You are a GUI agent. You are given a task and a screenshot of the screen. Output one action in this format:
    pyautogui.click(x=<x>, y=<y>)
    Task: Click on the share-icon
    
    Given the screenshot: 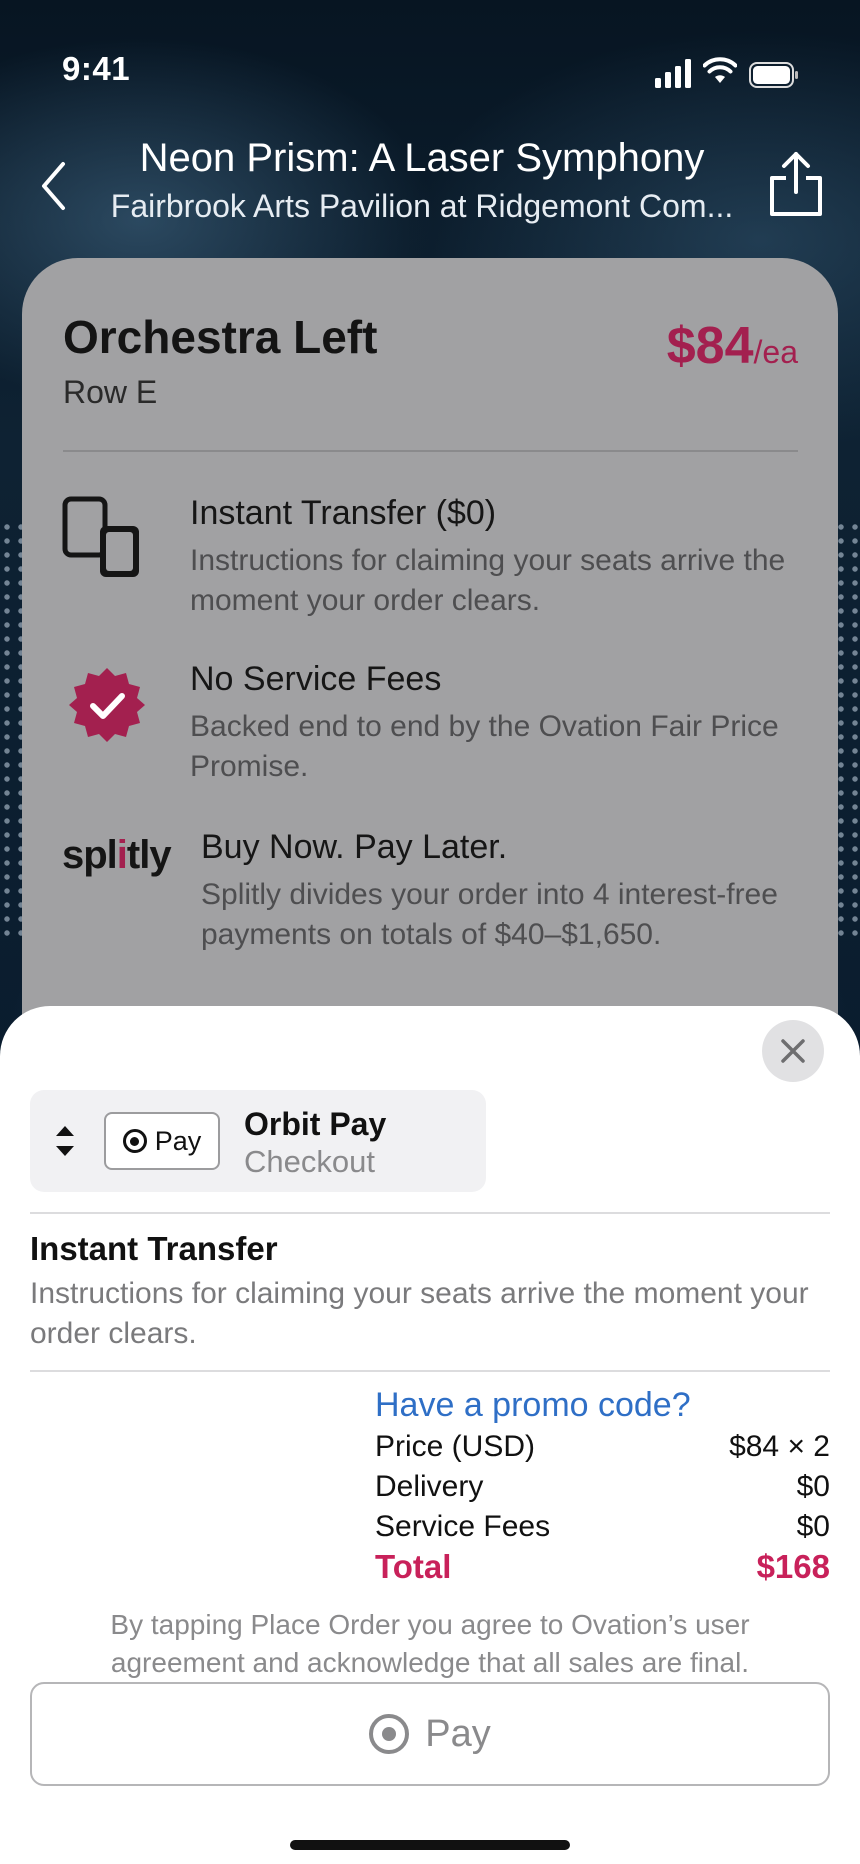 What is the action you would take?
    pyautogui.click(x=796, y=184)
    